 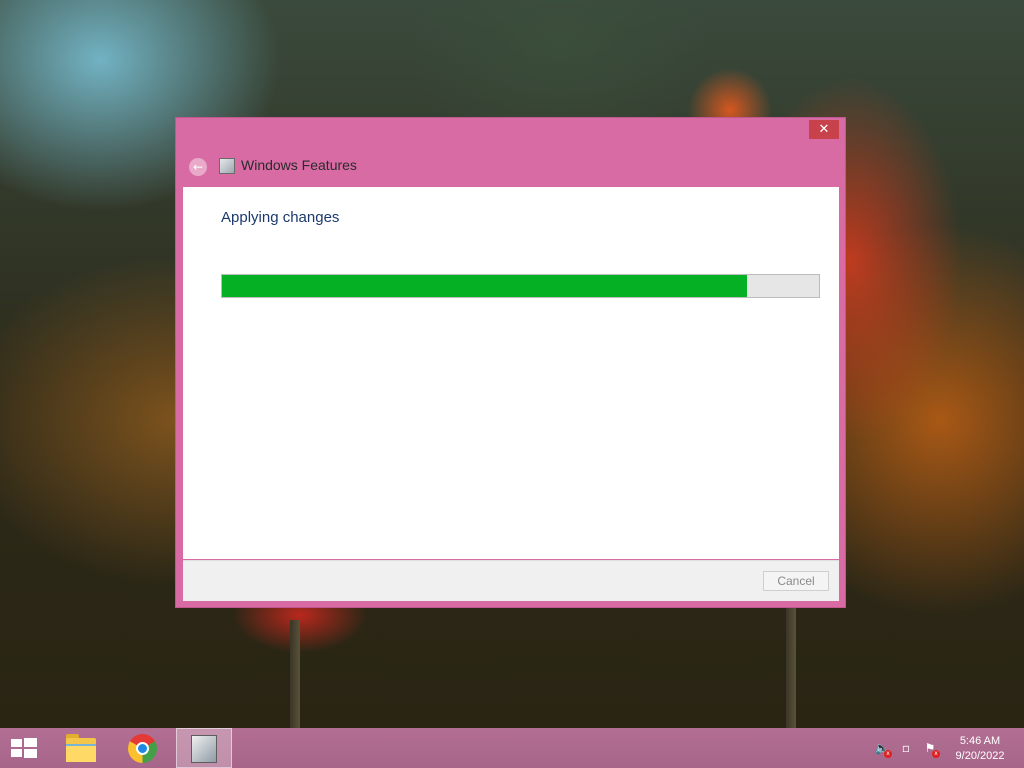 I want to click on taskbar-clock: 5:46 AM 9/20/2022, so click(x=980, y=749).